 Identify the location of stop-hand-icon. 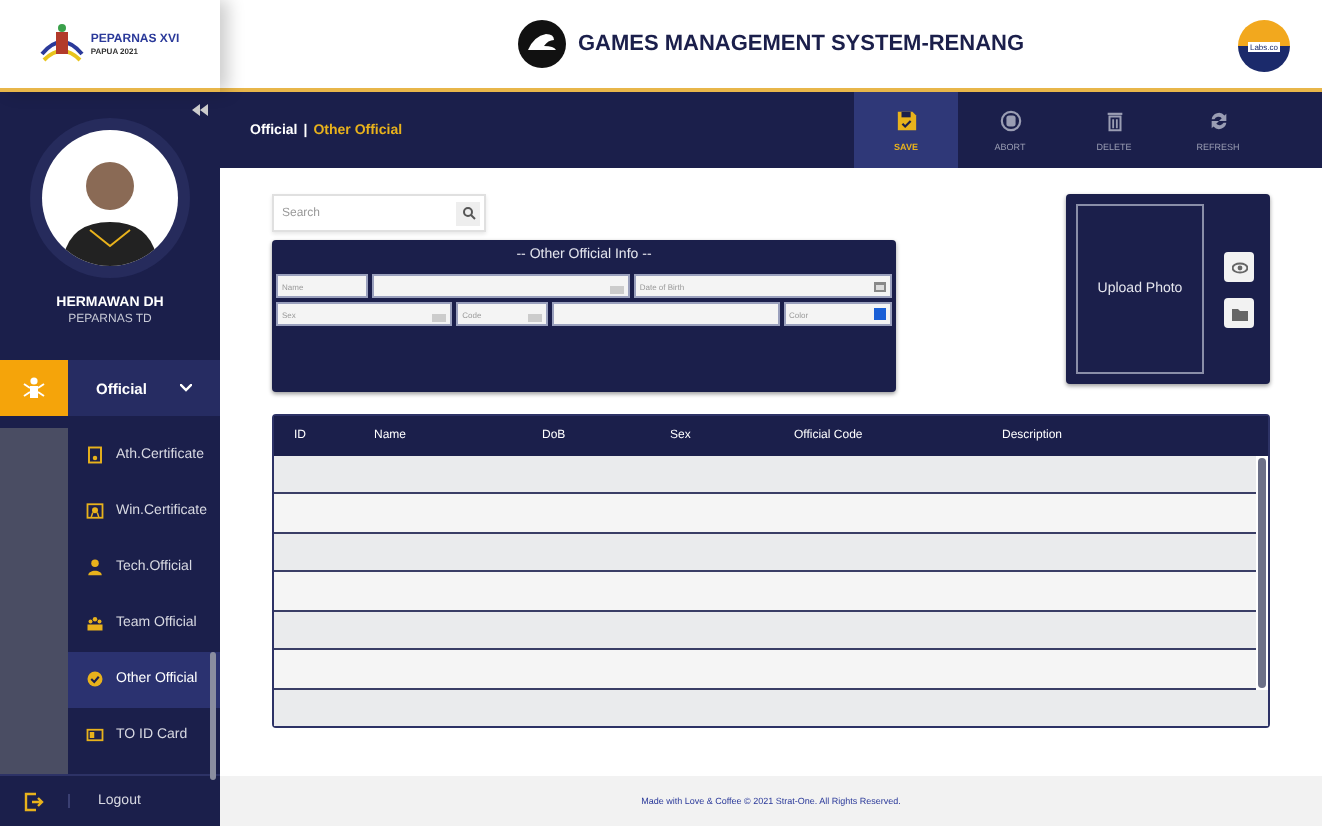
(1010, 120).